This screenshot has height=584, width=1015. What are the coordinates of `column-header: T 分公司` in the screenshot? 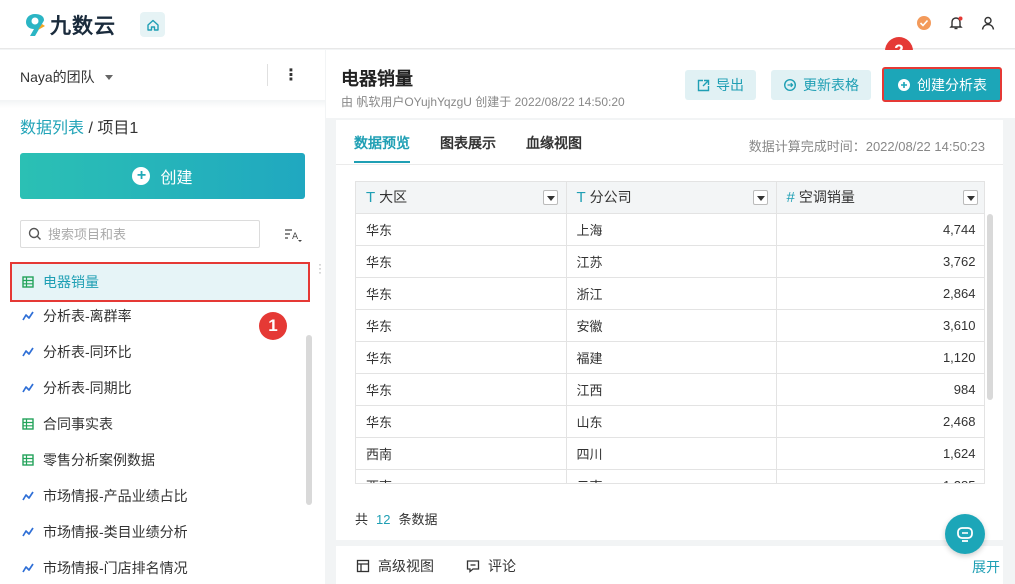 It's located at (671, 198).